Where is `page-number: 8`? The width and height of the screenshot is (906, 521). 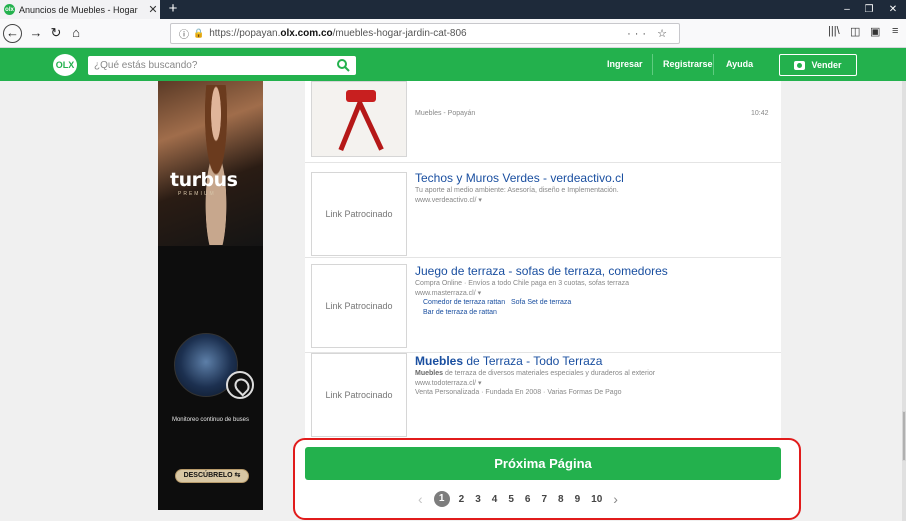 page-number: 8 is located at coordinates (561, 499).